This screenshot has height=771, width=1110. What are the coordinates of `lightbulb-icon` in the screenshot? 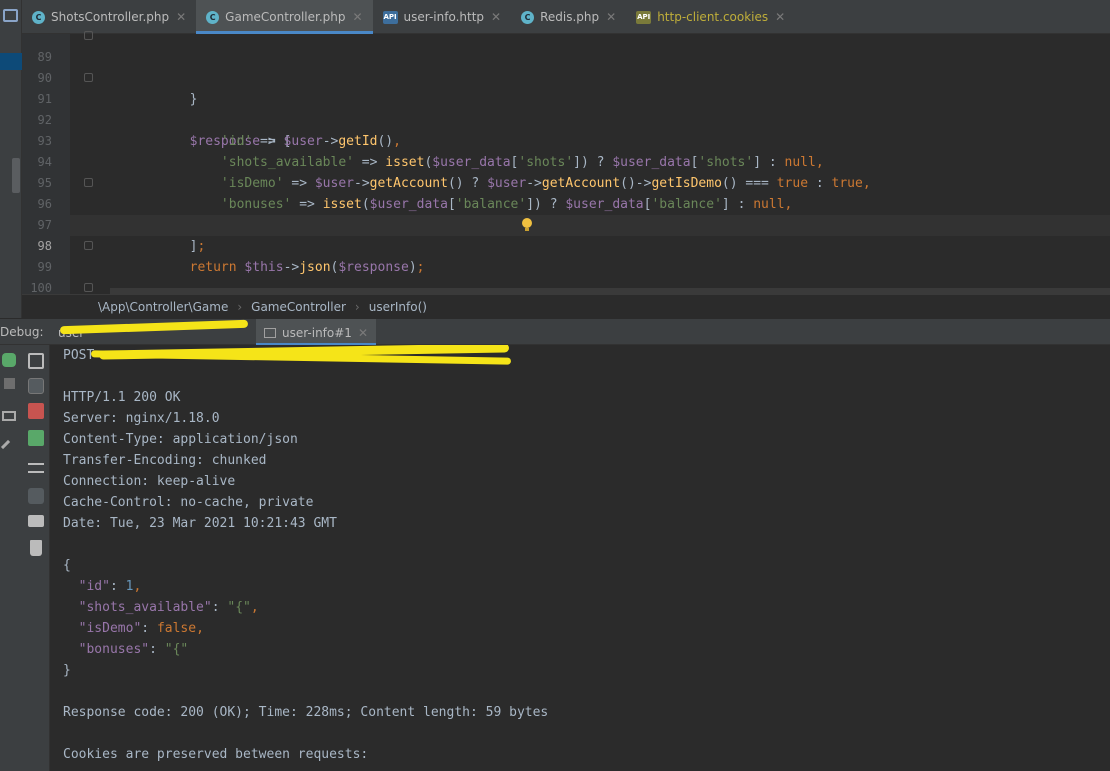 It's located at (527, 225).